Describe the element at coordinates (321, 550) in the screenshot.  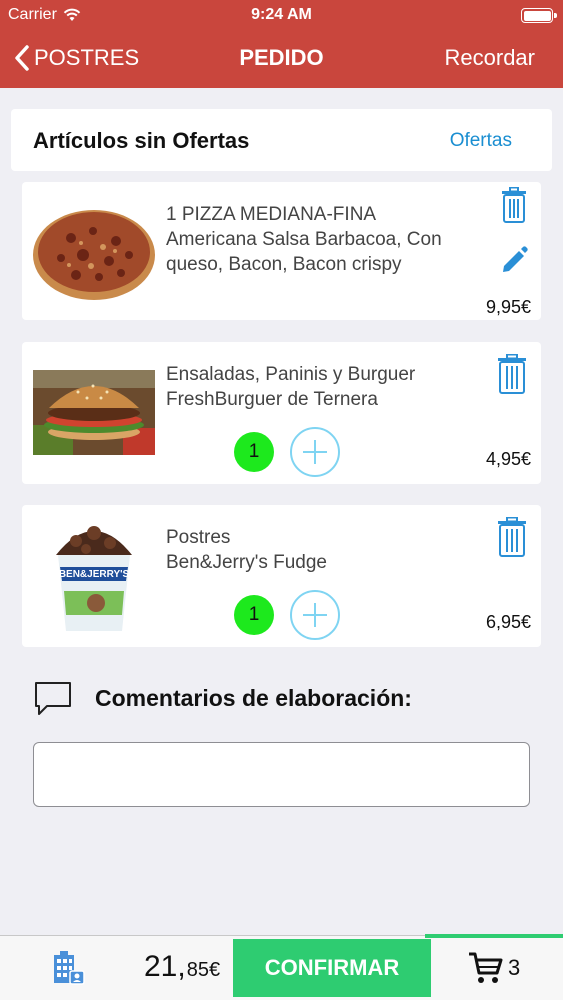
I see `item-description: Postres Ben&Jerry's Fudge` at that location.